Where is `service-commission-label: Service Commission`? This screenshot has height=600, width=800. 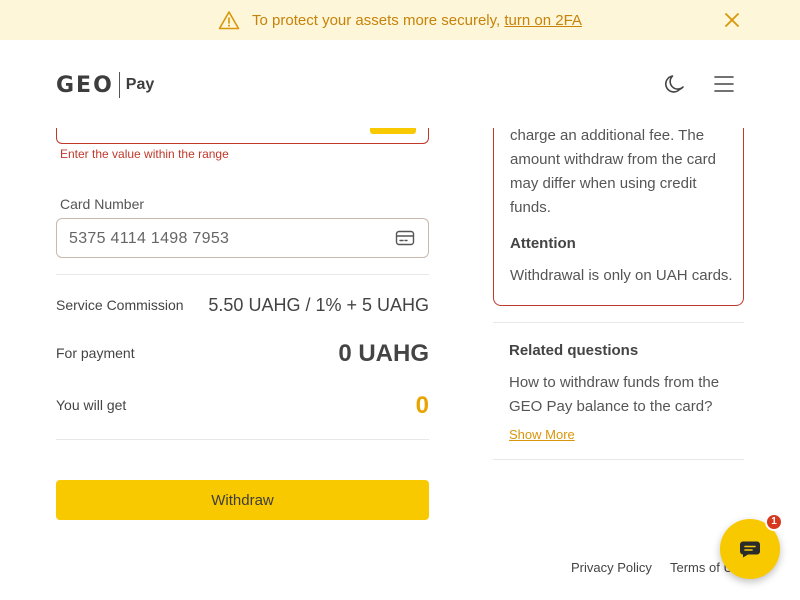 service-commission-label: Service Commission is located at coordinates (120, 305).